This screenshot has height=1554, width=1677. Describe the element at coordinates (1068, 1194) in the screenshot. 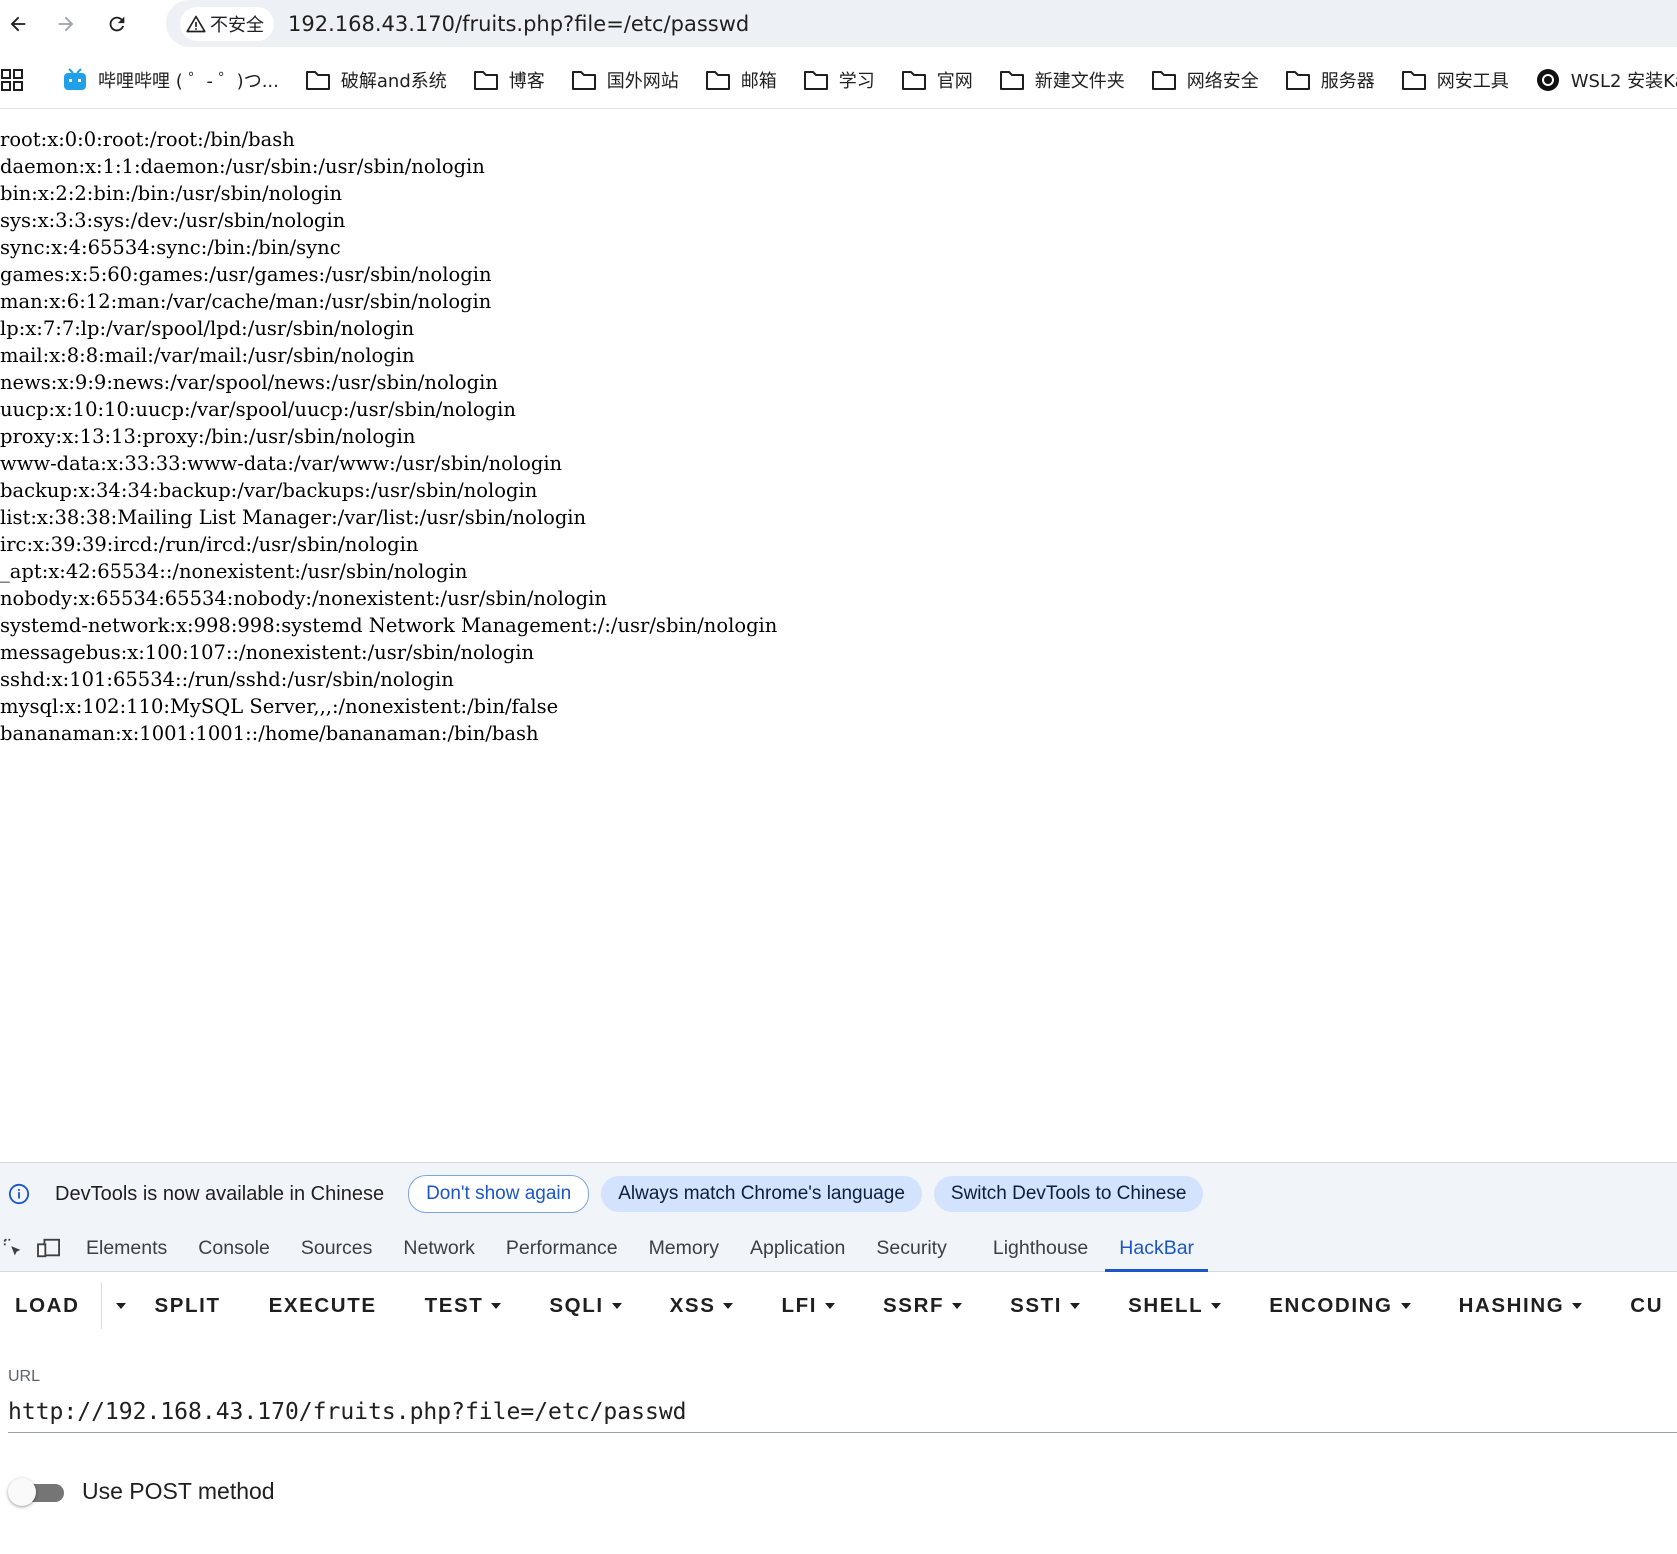

I see `switch-to-chinese-button: Switch DevTools to Chinese` at that location.